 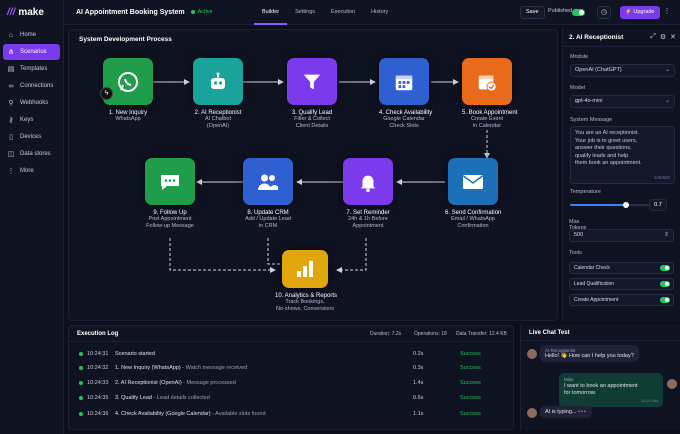 I want to click on temperature-slider, so click(x=610, y=205).